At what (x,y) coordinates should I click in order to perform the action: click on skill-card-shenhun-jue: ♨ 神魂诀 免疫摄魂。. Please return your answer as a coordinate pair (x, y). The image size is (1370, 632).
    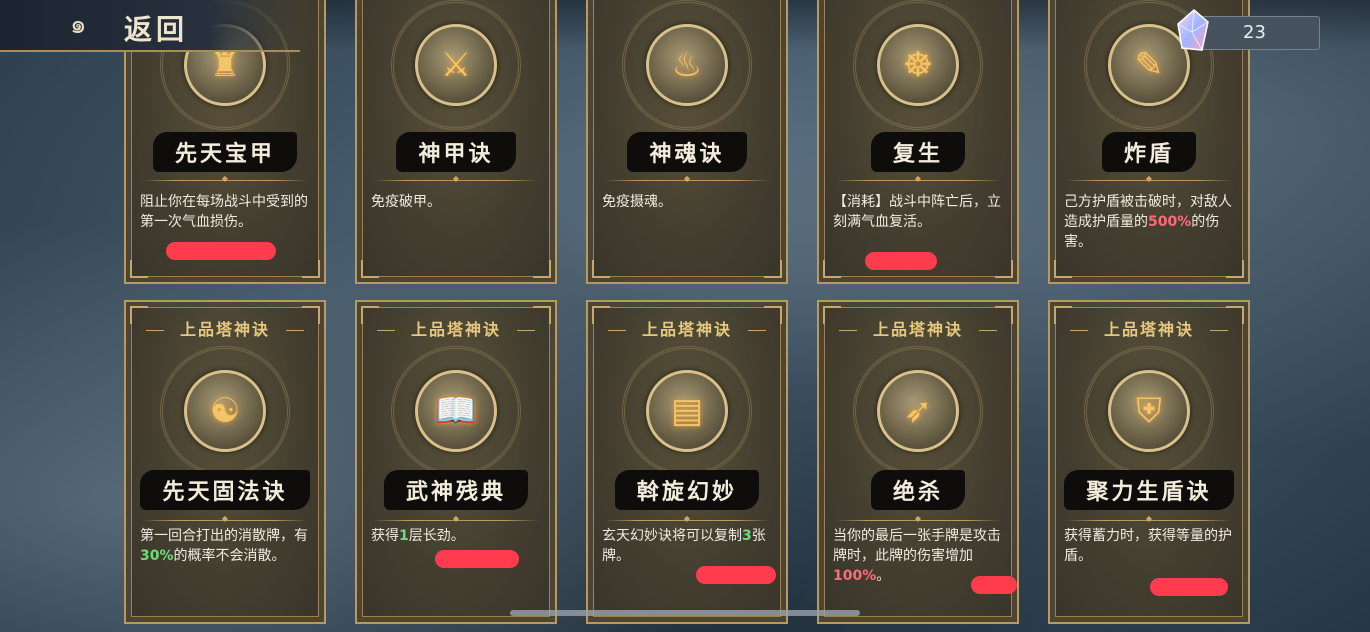
    Looking at the image, I should click on (687, 142).